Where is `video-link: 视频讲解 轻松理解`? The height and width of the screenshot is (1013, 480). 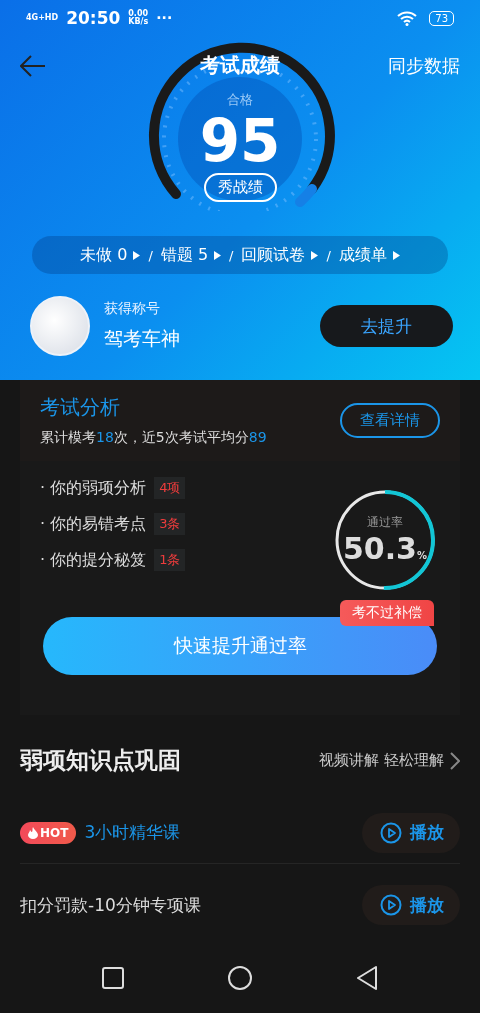 video-link: 视频讲解 轻松理解 is located at coordinates (389, 760).